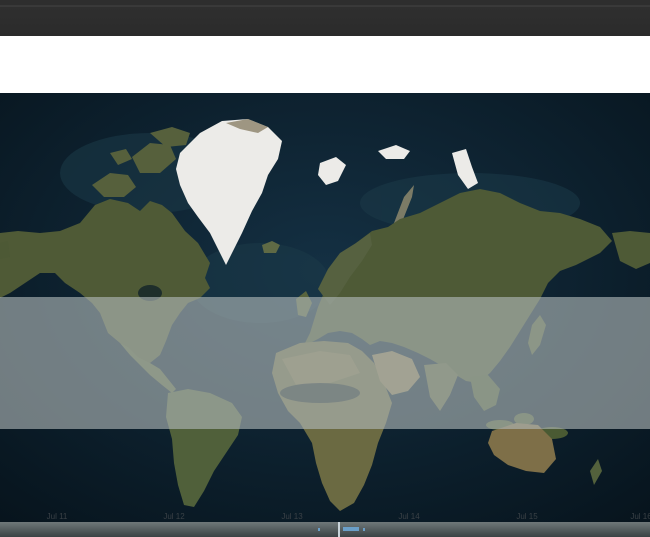 The image size is (650, 537). What do you see at coordinates (325, 529) in the screenshot?
I see `timeline-scrubber` at bounding box center [325, 529].